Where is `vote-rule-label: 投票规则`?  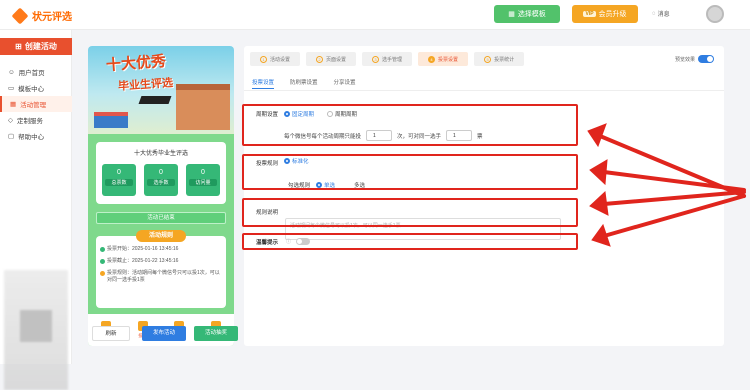 vote-rule-label: 投票规则 is located at coordinates (267, 164).